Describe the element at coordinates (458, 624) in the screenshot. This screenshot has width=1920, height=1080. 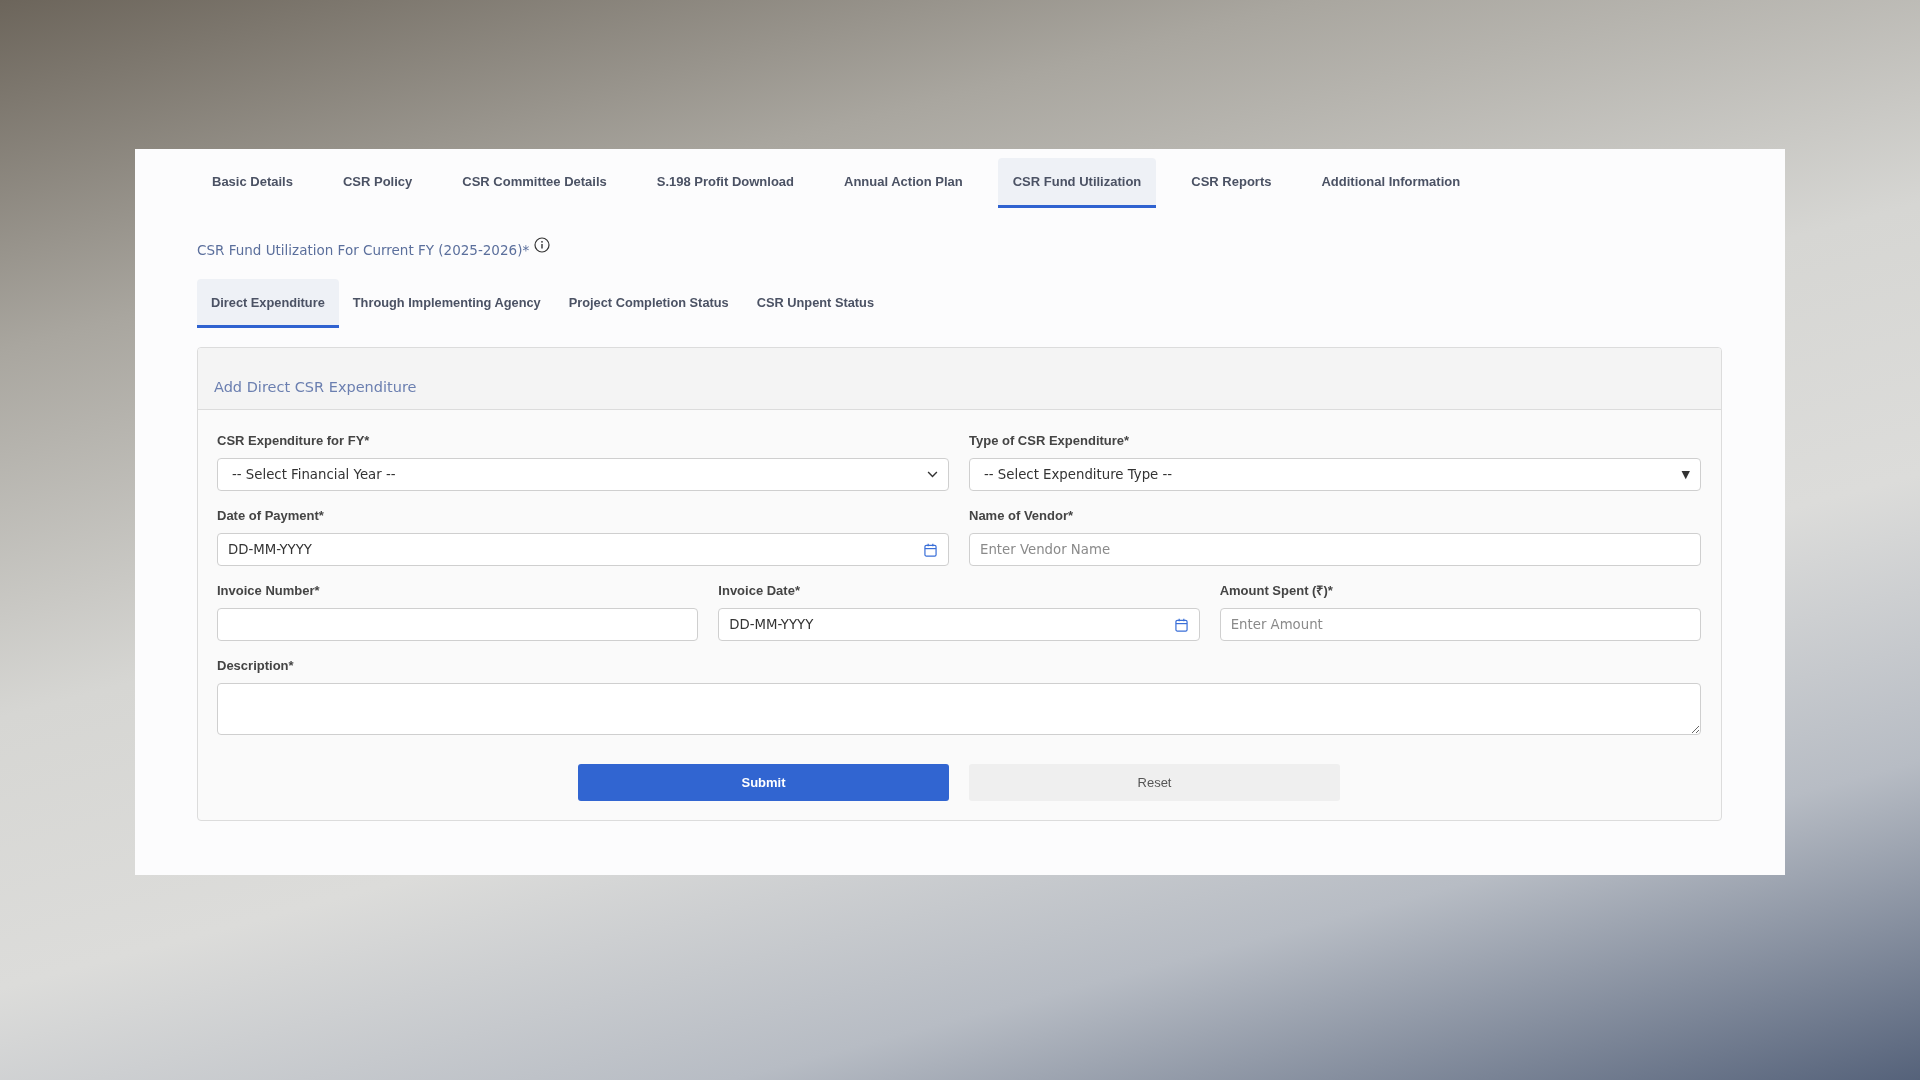
I see `input-field` at that location.